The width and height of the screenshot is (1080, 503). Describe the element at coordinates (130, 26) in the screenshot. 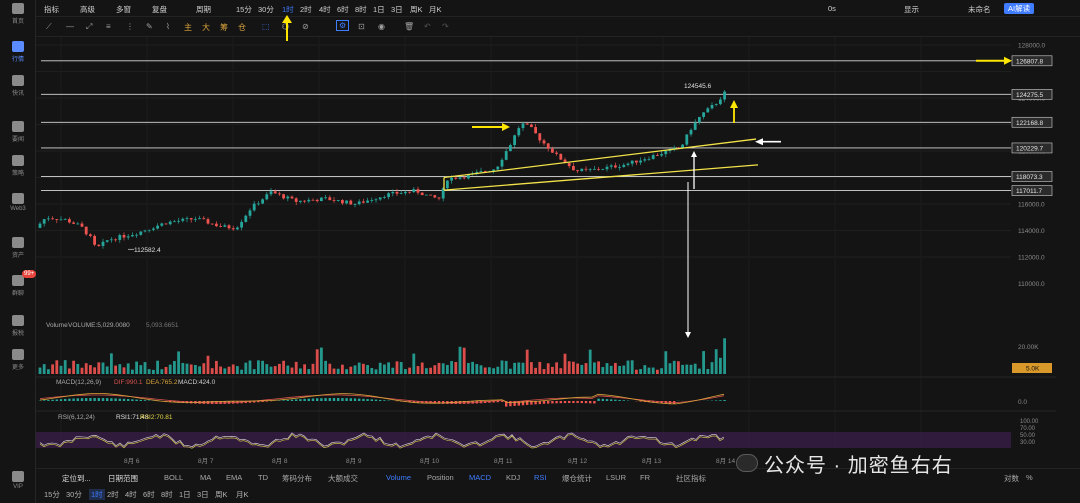

I see `fib-tool-icon: ⋮` at that location.